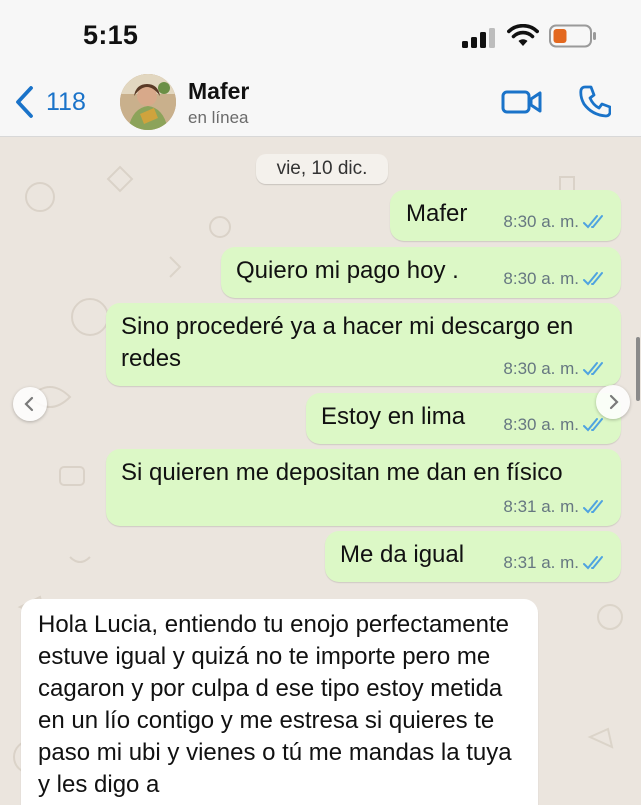 The image size is (641, 805). What do you see at coordinates (523, 35) in the screenshot?
I see `wifi-icon` at bounding box center [523, 35].